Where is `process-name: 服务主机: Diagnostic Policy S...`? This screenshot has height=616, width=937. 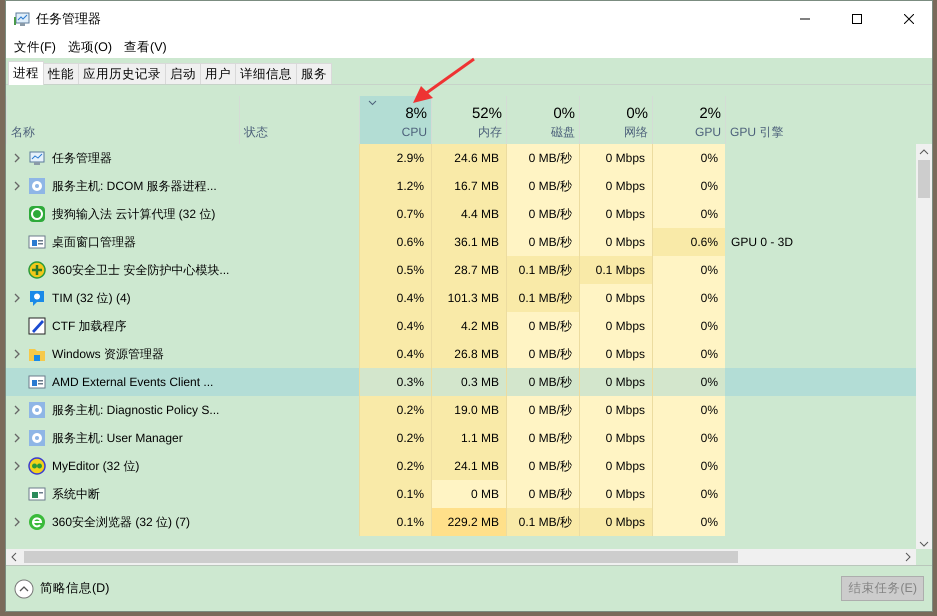 process-name: 服务主机: Diagnostic Policy S... is located at coordinates (136, 410).